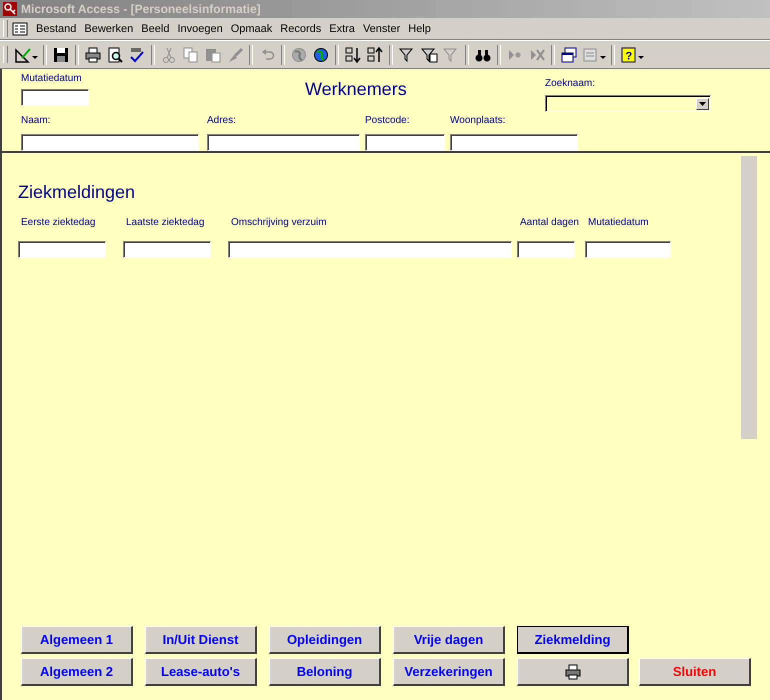 This screenshot has height=700, width=770. What do you see at coordinates (200, 28) in the screenshot?
I see `menu-item: Invoegen` at bounding box center [200, 28].